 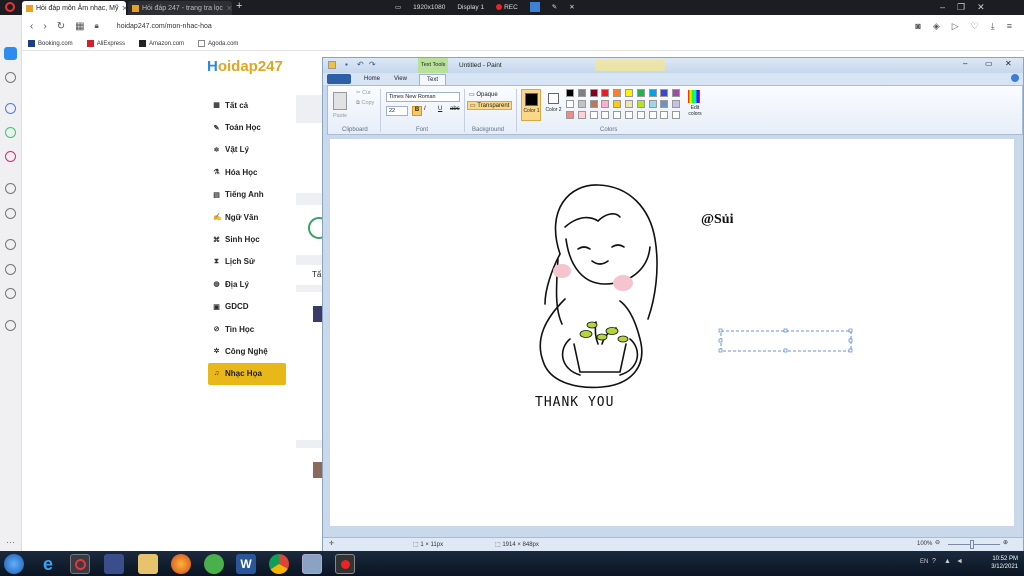 What do you see at coordinates (937, 542) in the screenshot?
I see `zoom-out-icon: ⊖` at bounding box center [937, 542].